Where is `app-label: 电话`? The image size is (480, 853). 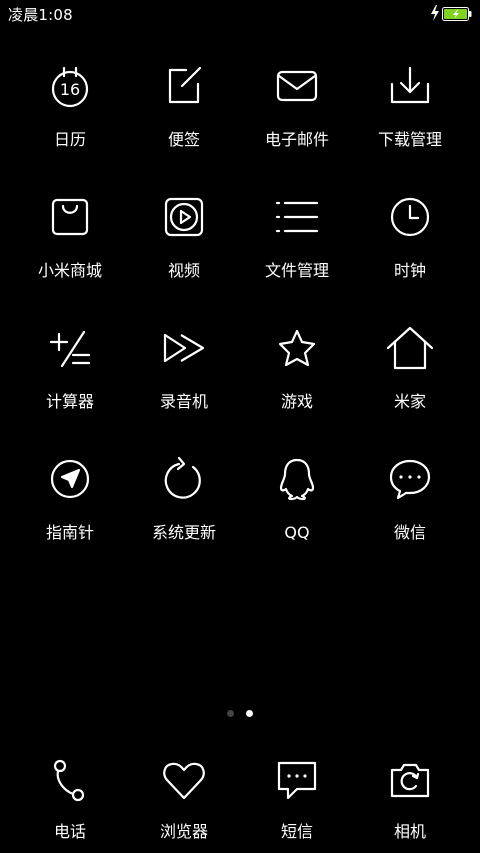 app-label: 电话 is located at coordinates (69, 831).